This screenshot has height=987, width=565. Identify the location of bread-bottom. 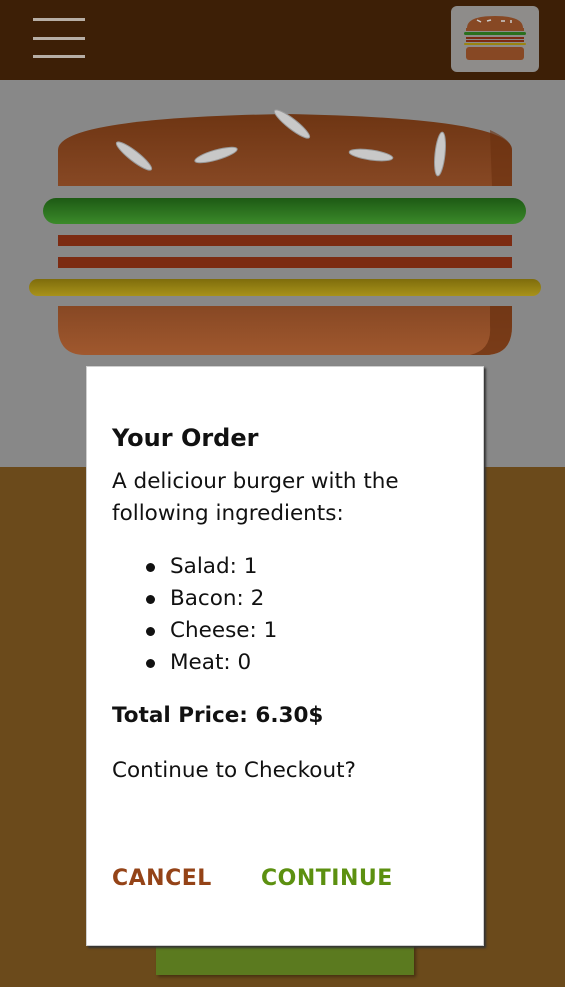
(285, 330).